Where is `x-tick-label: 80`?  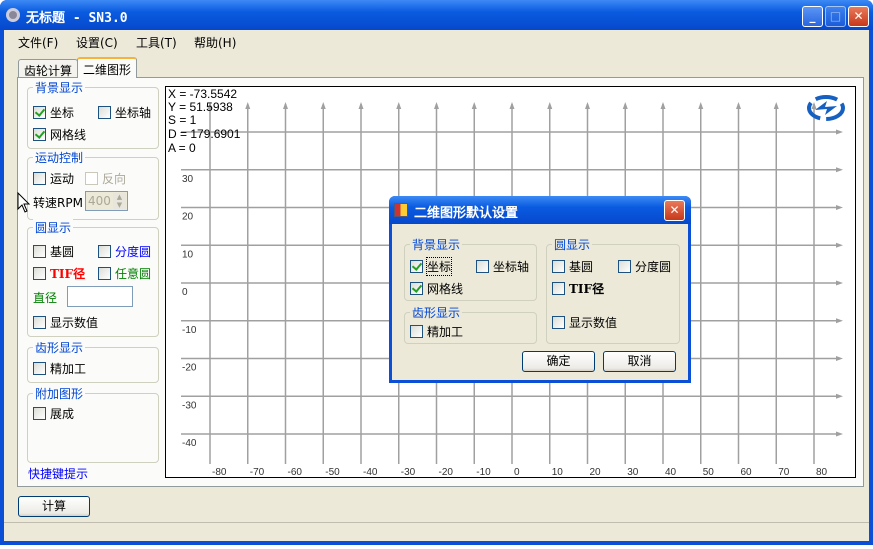
x-tick-label: 80 is located at coordinates (822, 472).